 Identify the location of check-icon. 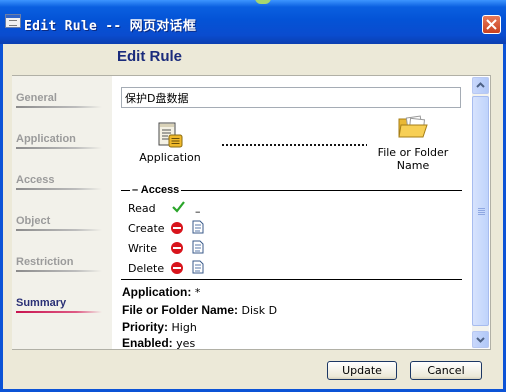
(178, 207).